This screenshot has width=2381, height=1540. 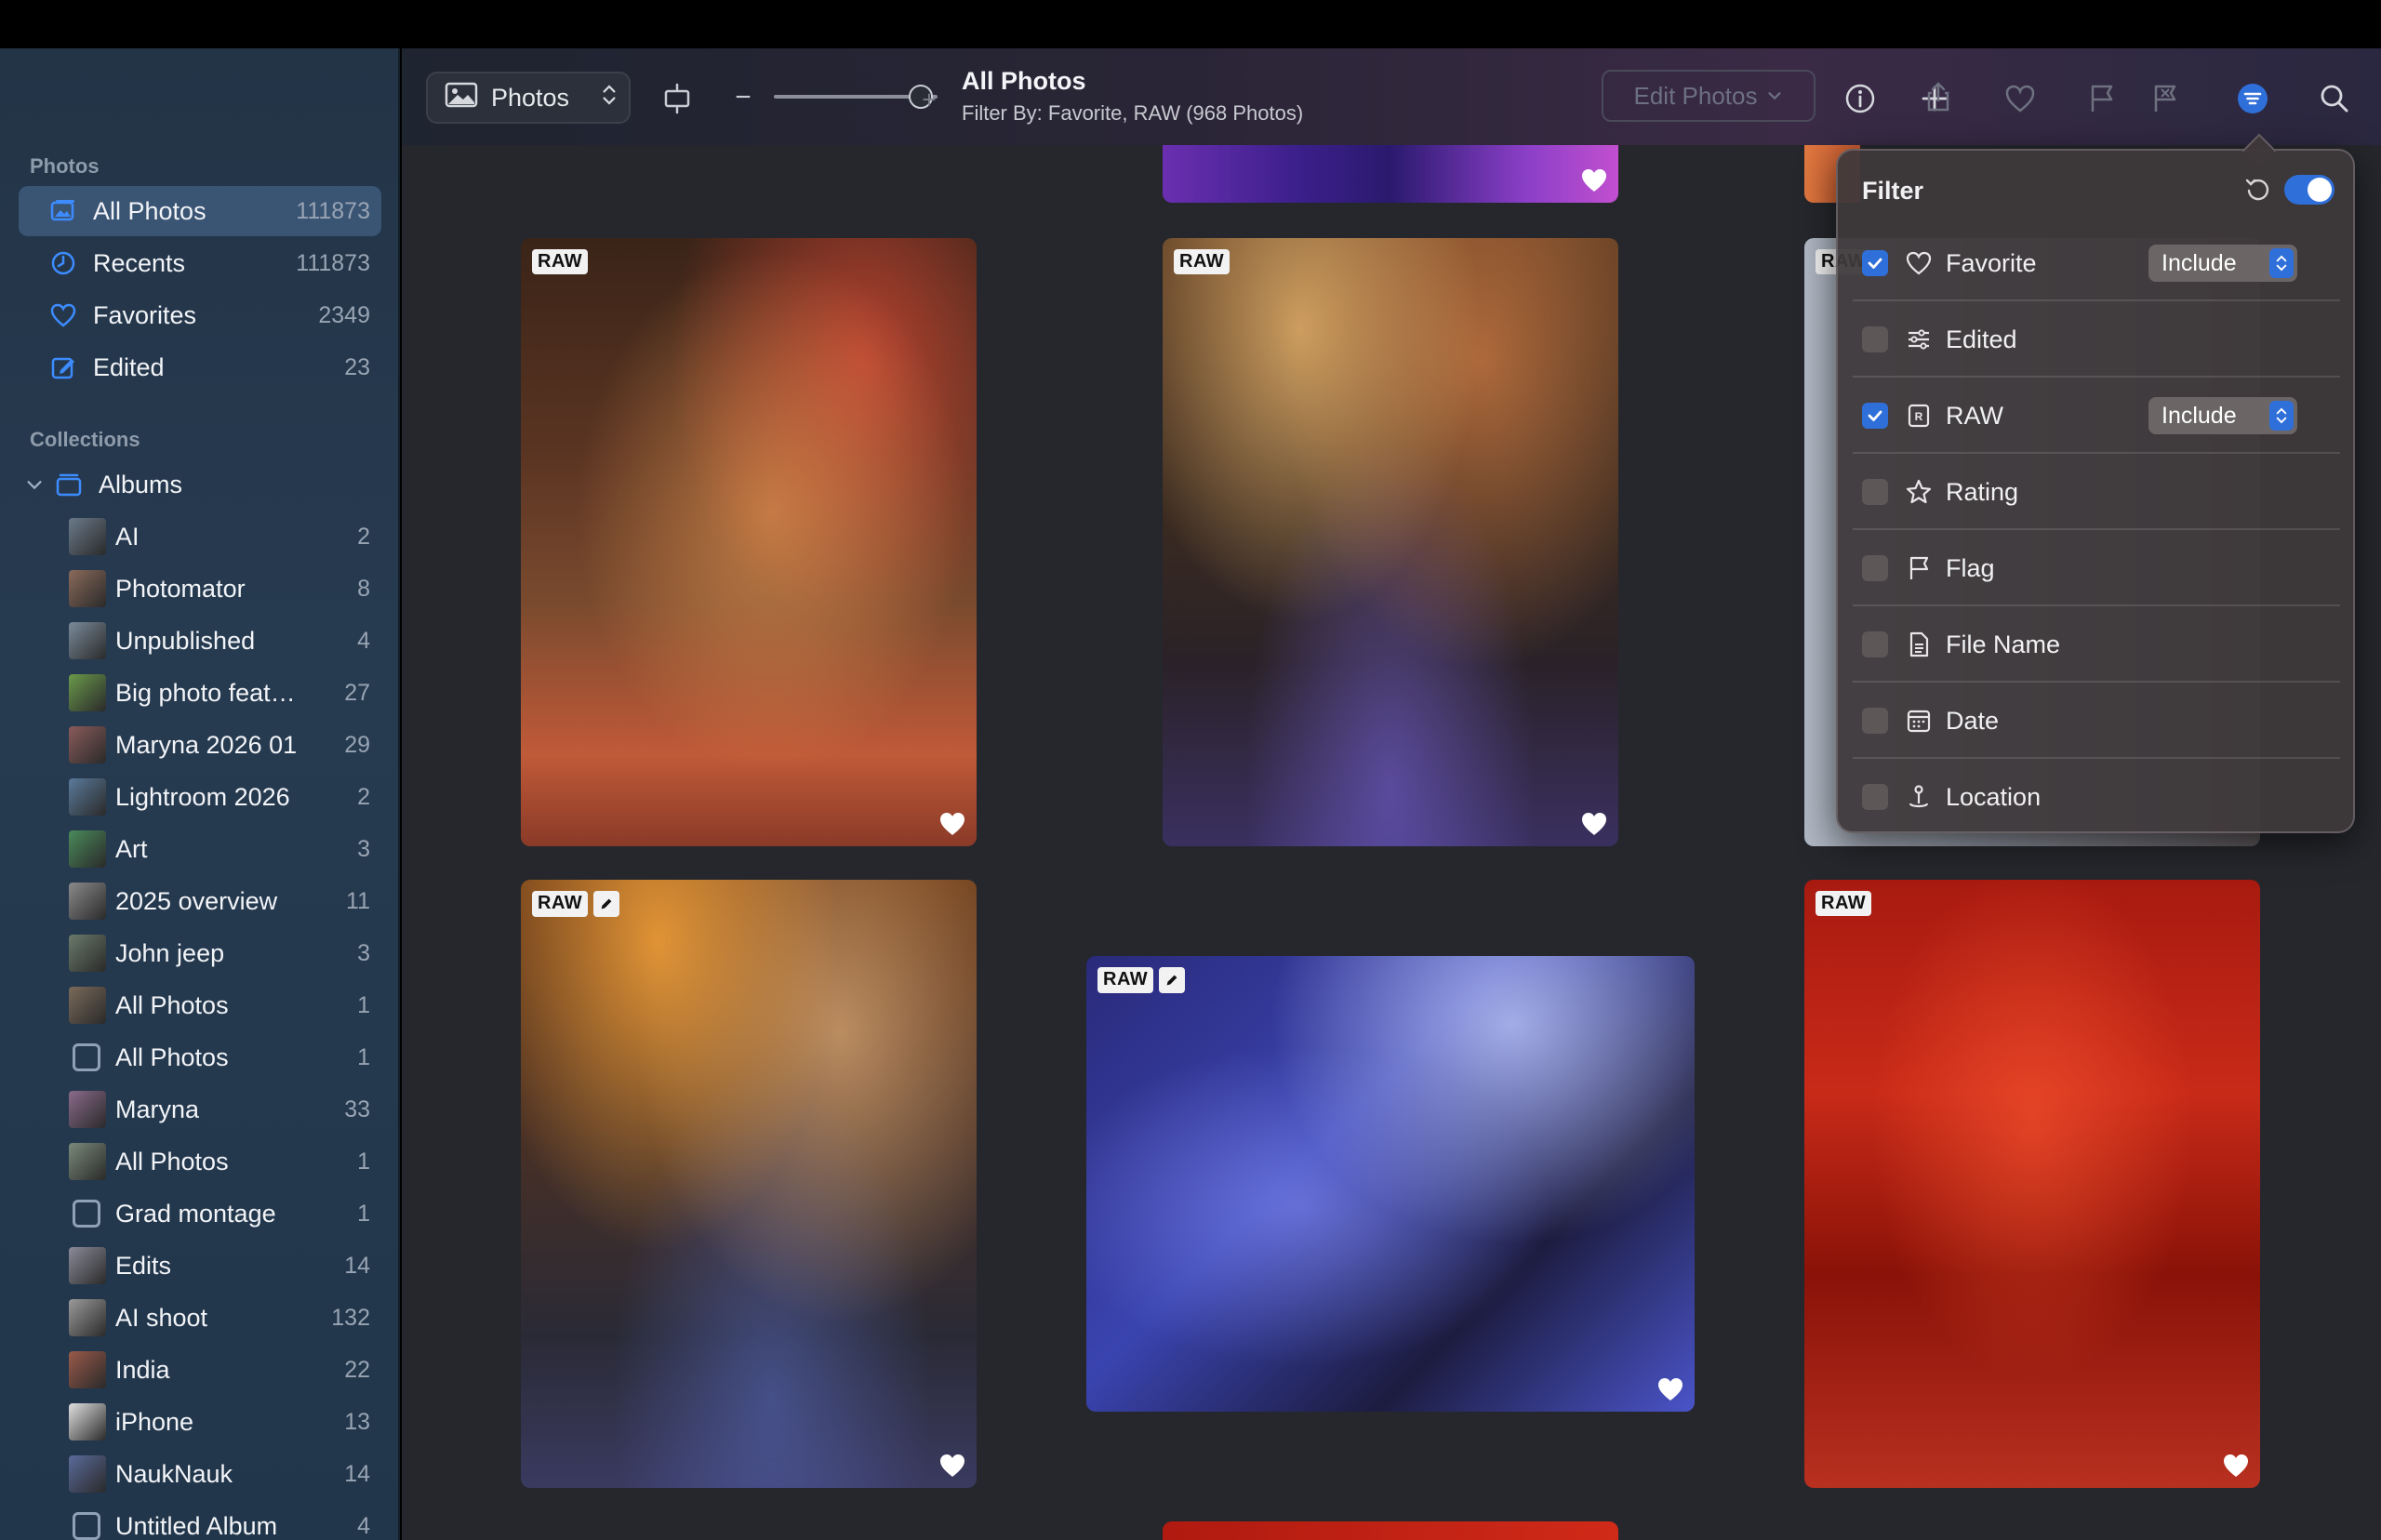 I want to click on filter-button, so click(x=2252, y=100).